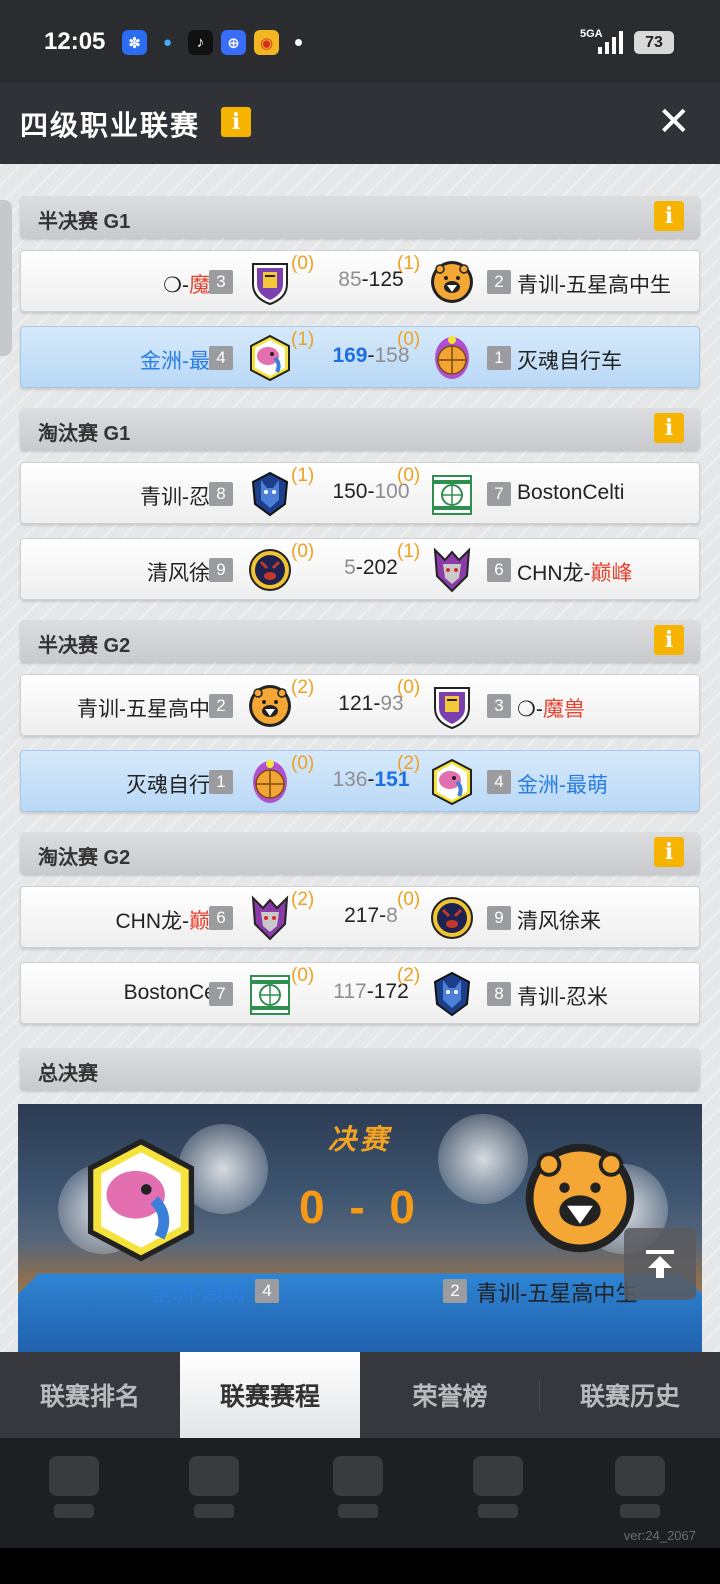 The height and width of the screenshot is (1584, 720). Describe the element at coordinates (350, 491) in the screenshot. I see `left-score: 150` at that location.